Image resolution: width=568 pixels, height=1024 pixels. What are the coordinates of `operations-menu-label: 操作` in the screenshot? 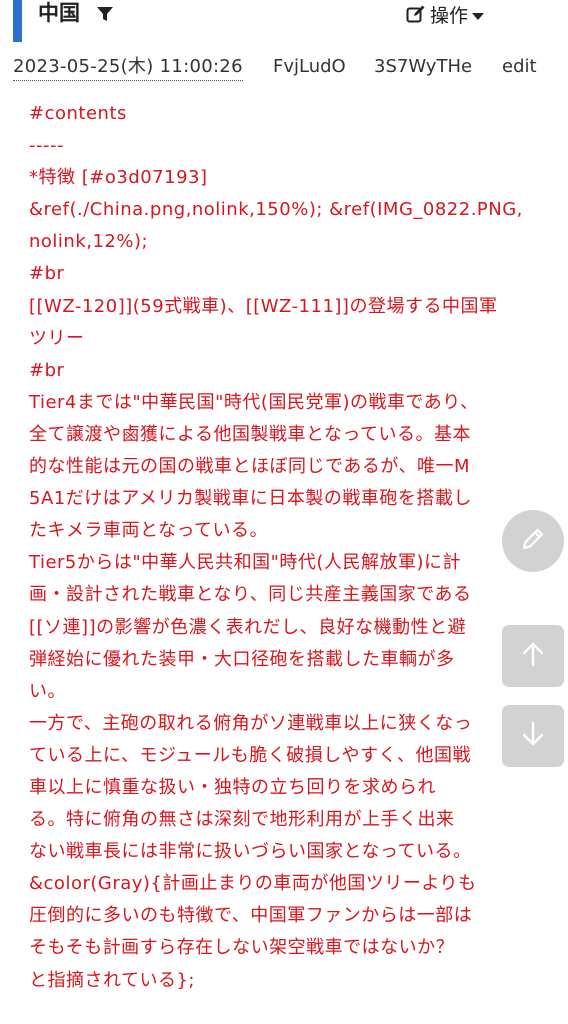 It's located at (449, 16).